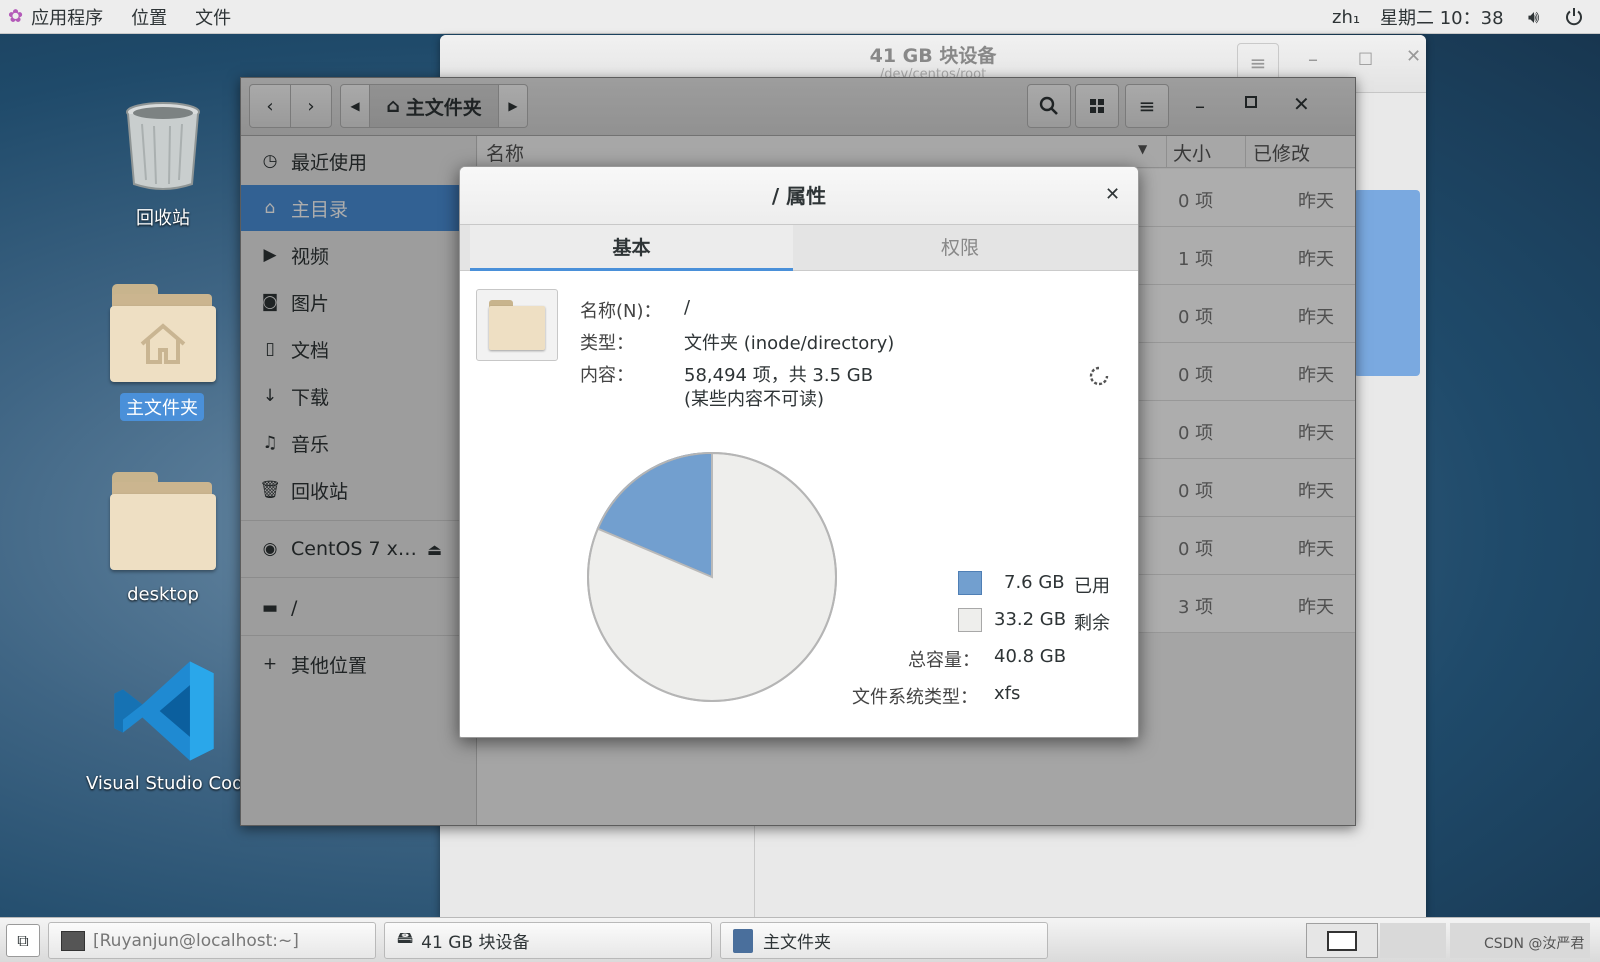  I want to click on filesystem-value: xfs, so click(1007, 693).